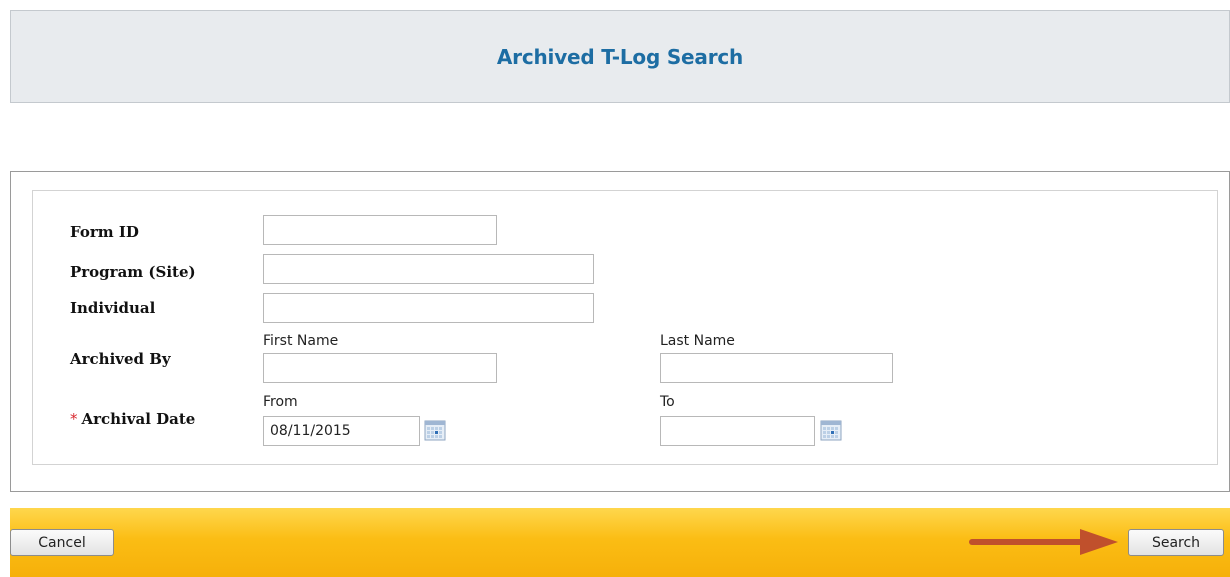  I want to click on individual-label: Individual, so click(113, 308).